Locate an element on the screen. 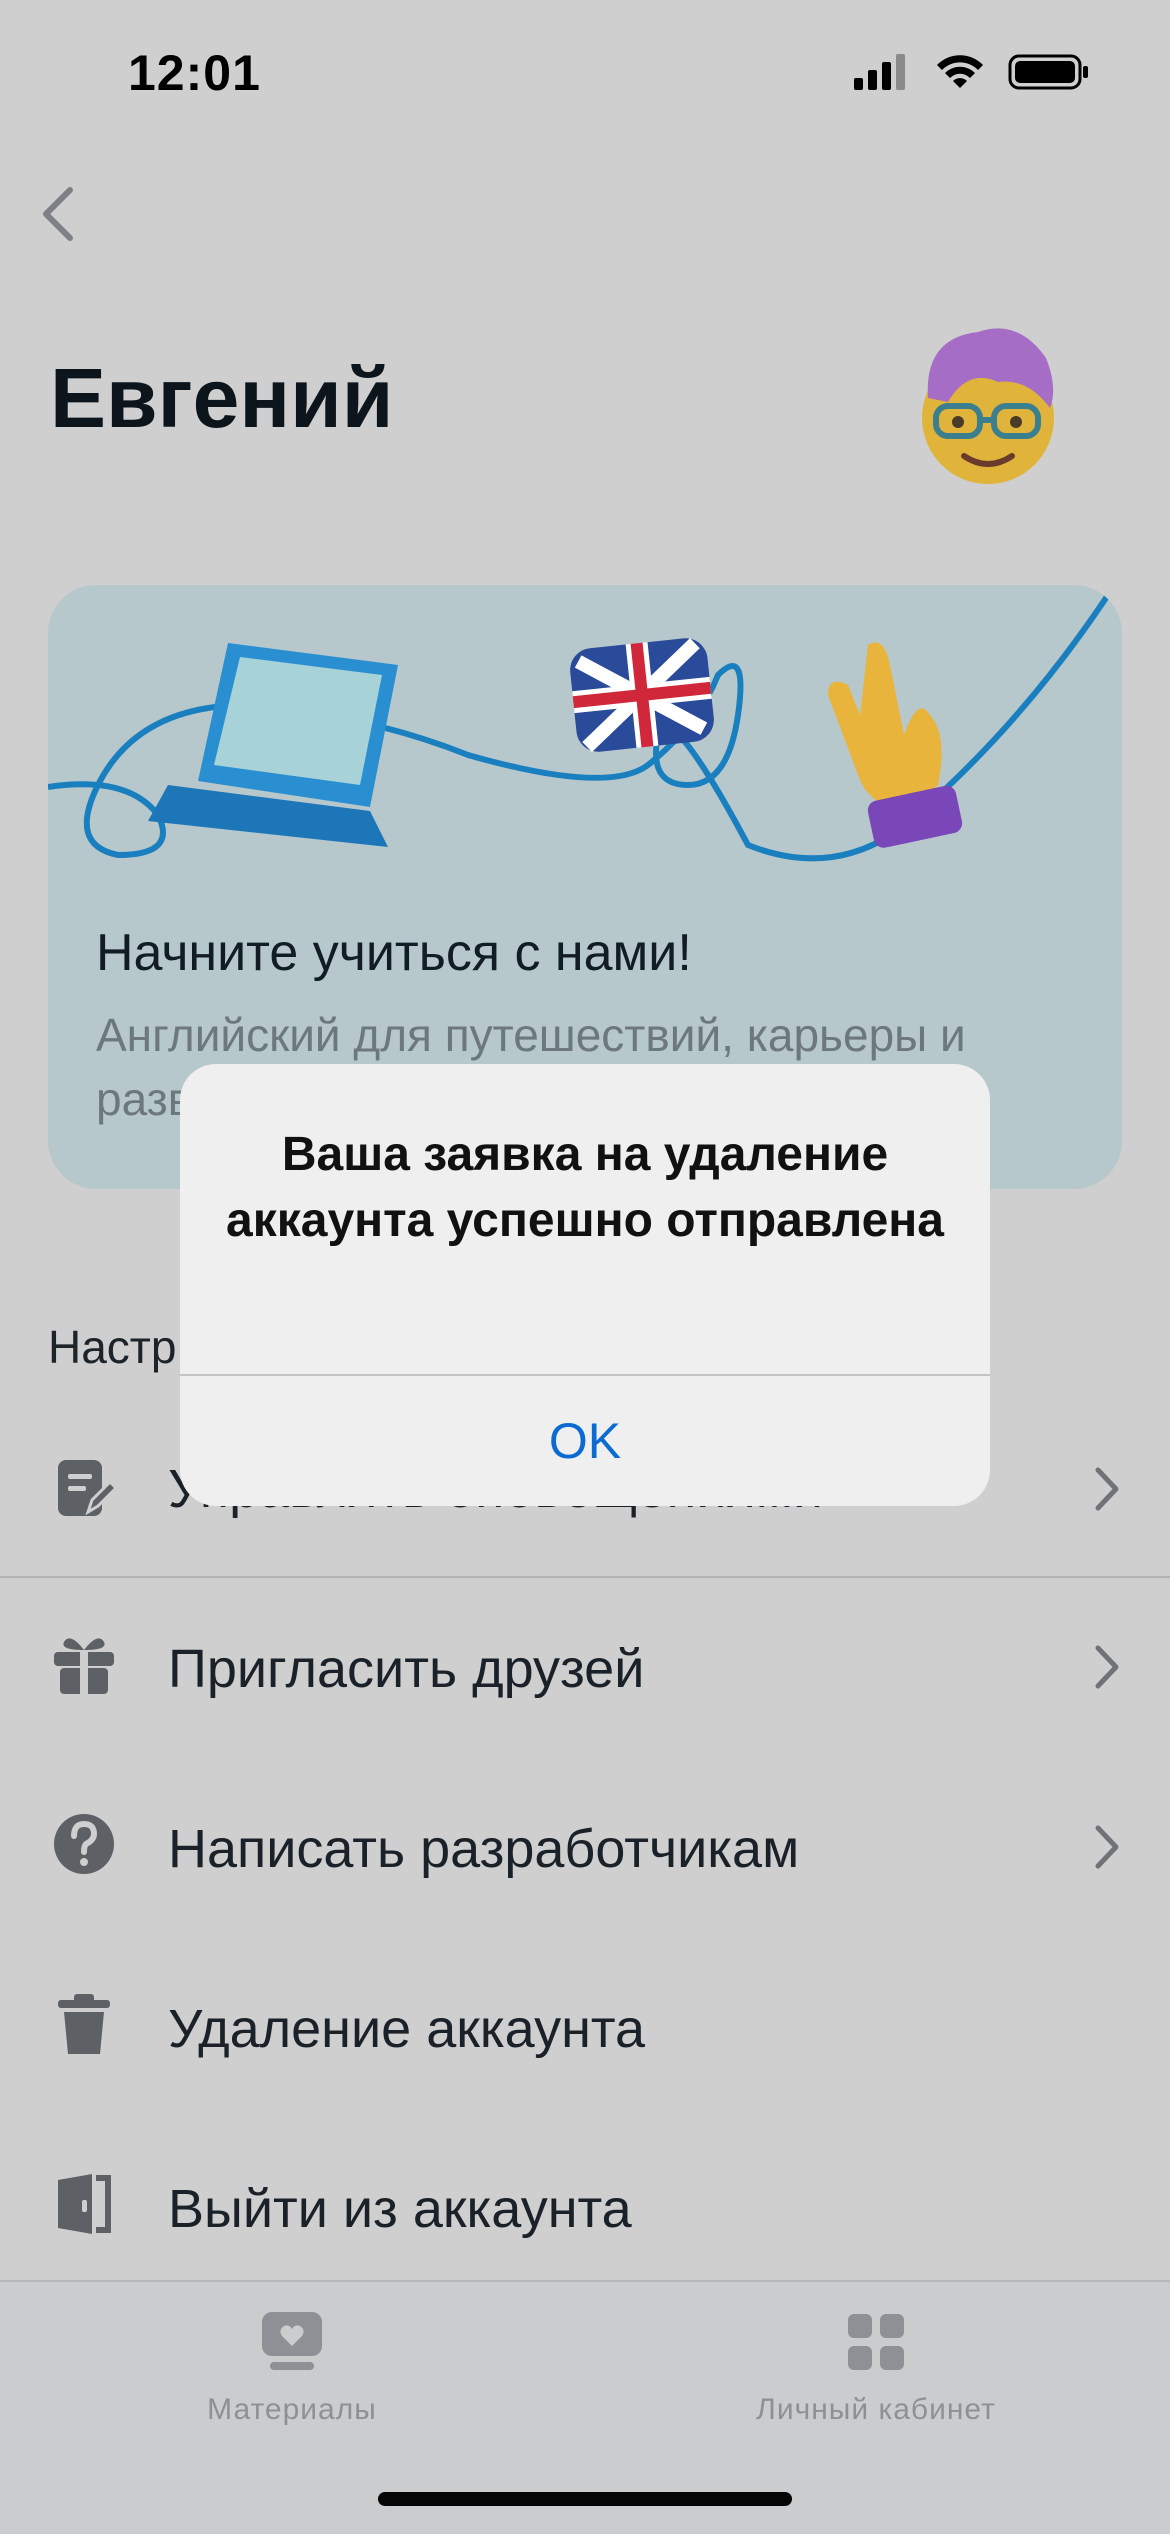 This screenshot has height=2534, width=1170. status-time: 12:01 is located at coordinates (194, 73).